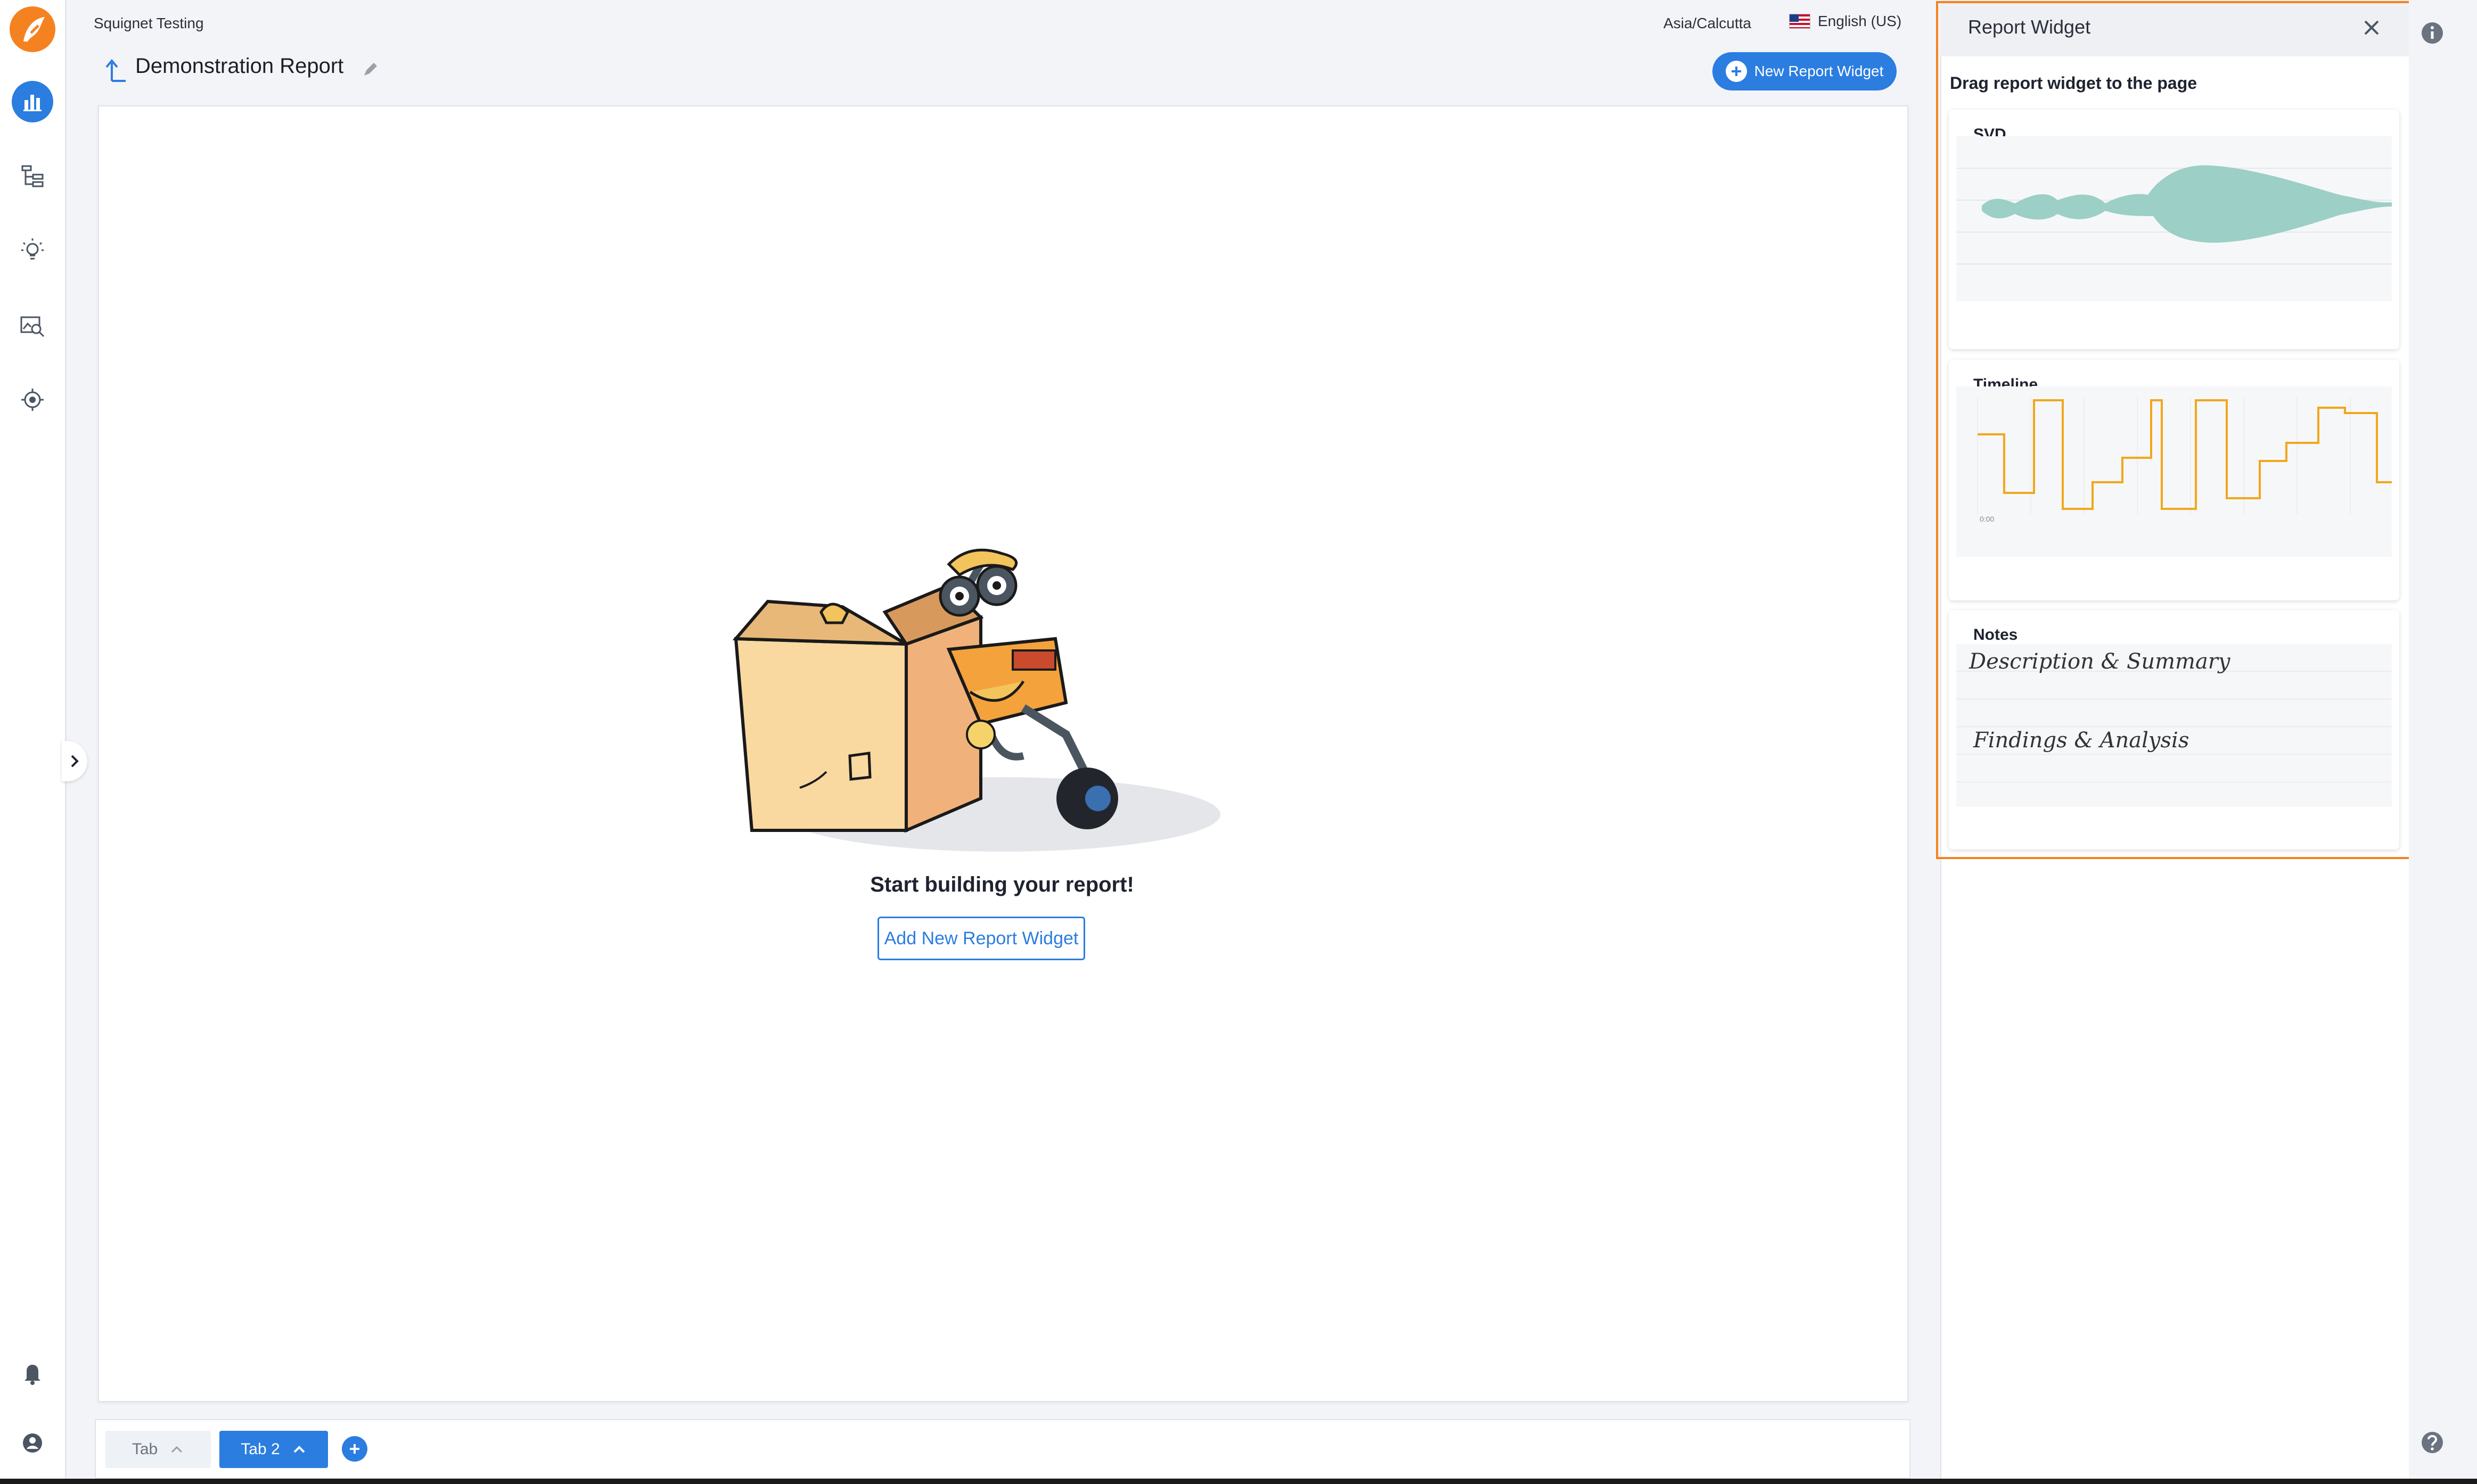 The height and width of the screenshot is (1484, 2477). What do you see at coordinates (2174, 471) in the screenshot?
I see `timeline-preview: 0:00` at bounding box center [2174, 471].